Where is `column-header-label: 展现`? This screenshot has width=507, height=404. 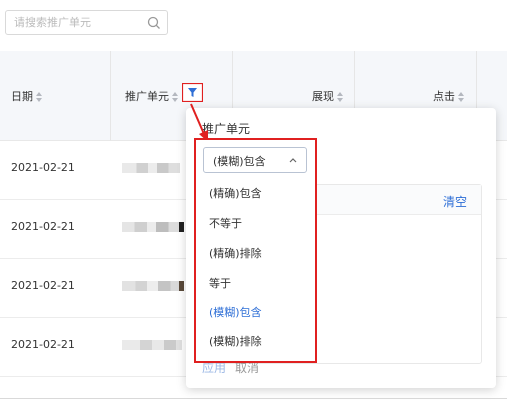 column-header-label: 展现 is located at coordinates (323, 96).